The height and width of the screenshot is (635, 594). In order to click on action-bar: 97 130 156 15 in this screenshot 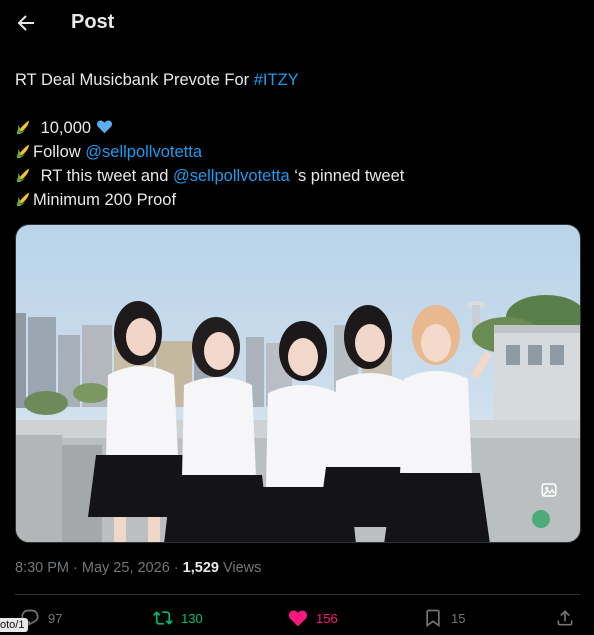, I will do `click(297, 619)`.